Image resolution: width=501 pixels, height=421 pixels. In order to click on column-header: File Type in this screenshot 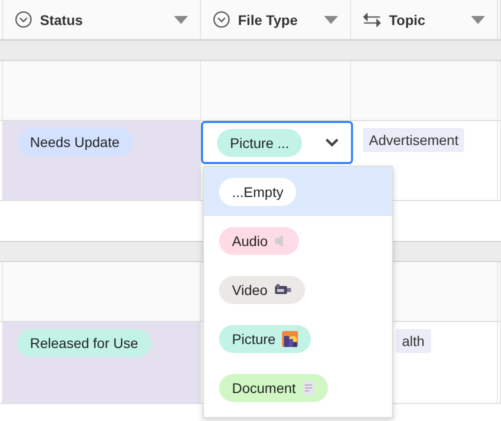, I will do `click(277, 20)`.